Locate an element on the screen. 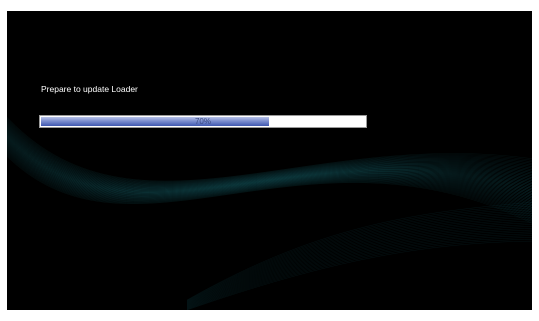  progress-bar: 70% is located at coordinates (203, 121).